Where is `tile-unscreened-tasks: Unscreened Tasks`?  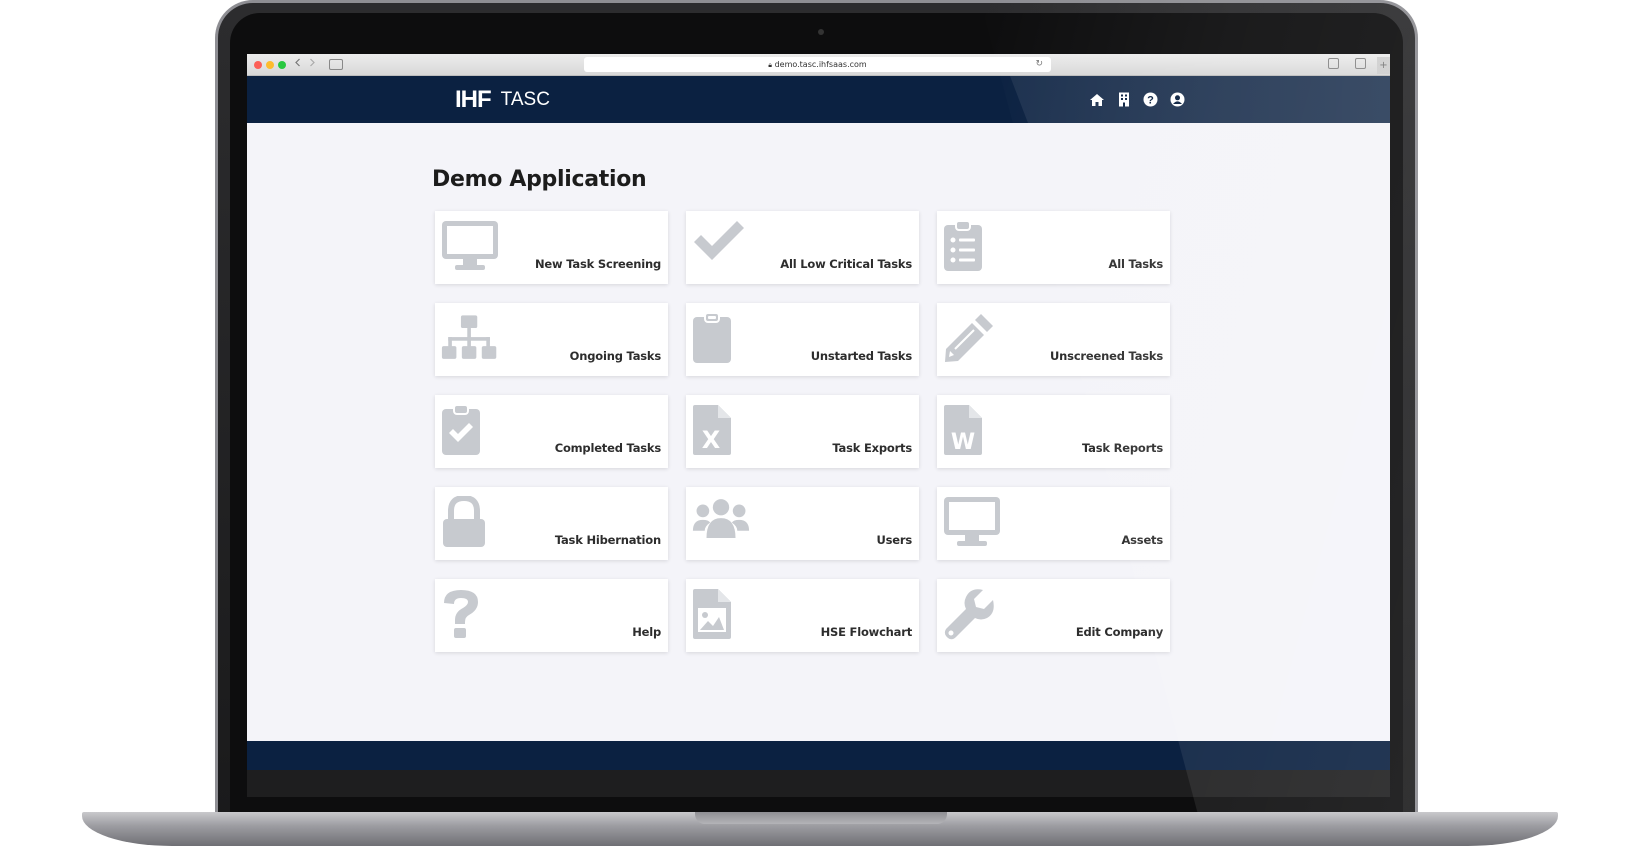 tile-unscreened-tasks: Unscreened Tasks is located at coordinates (1053, 339).